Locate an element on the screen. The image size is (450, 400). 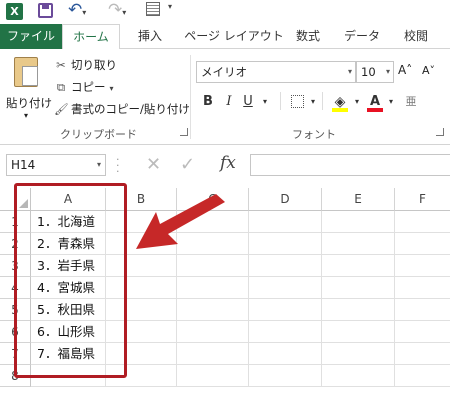
cancel-icon: ✕ is located at coordinates (153, 164).